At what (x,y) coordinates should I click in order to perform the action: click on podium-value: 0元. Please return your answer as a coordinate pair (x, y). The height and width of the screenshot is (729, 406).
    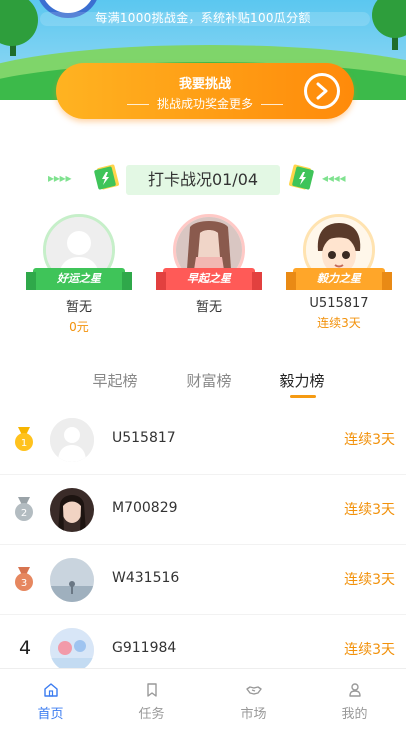
    Looking at the image, I should click on (79, 327).